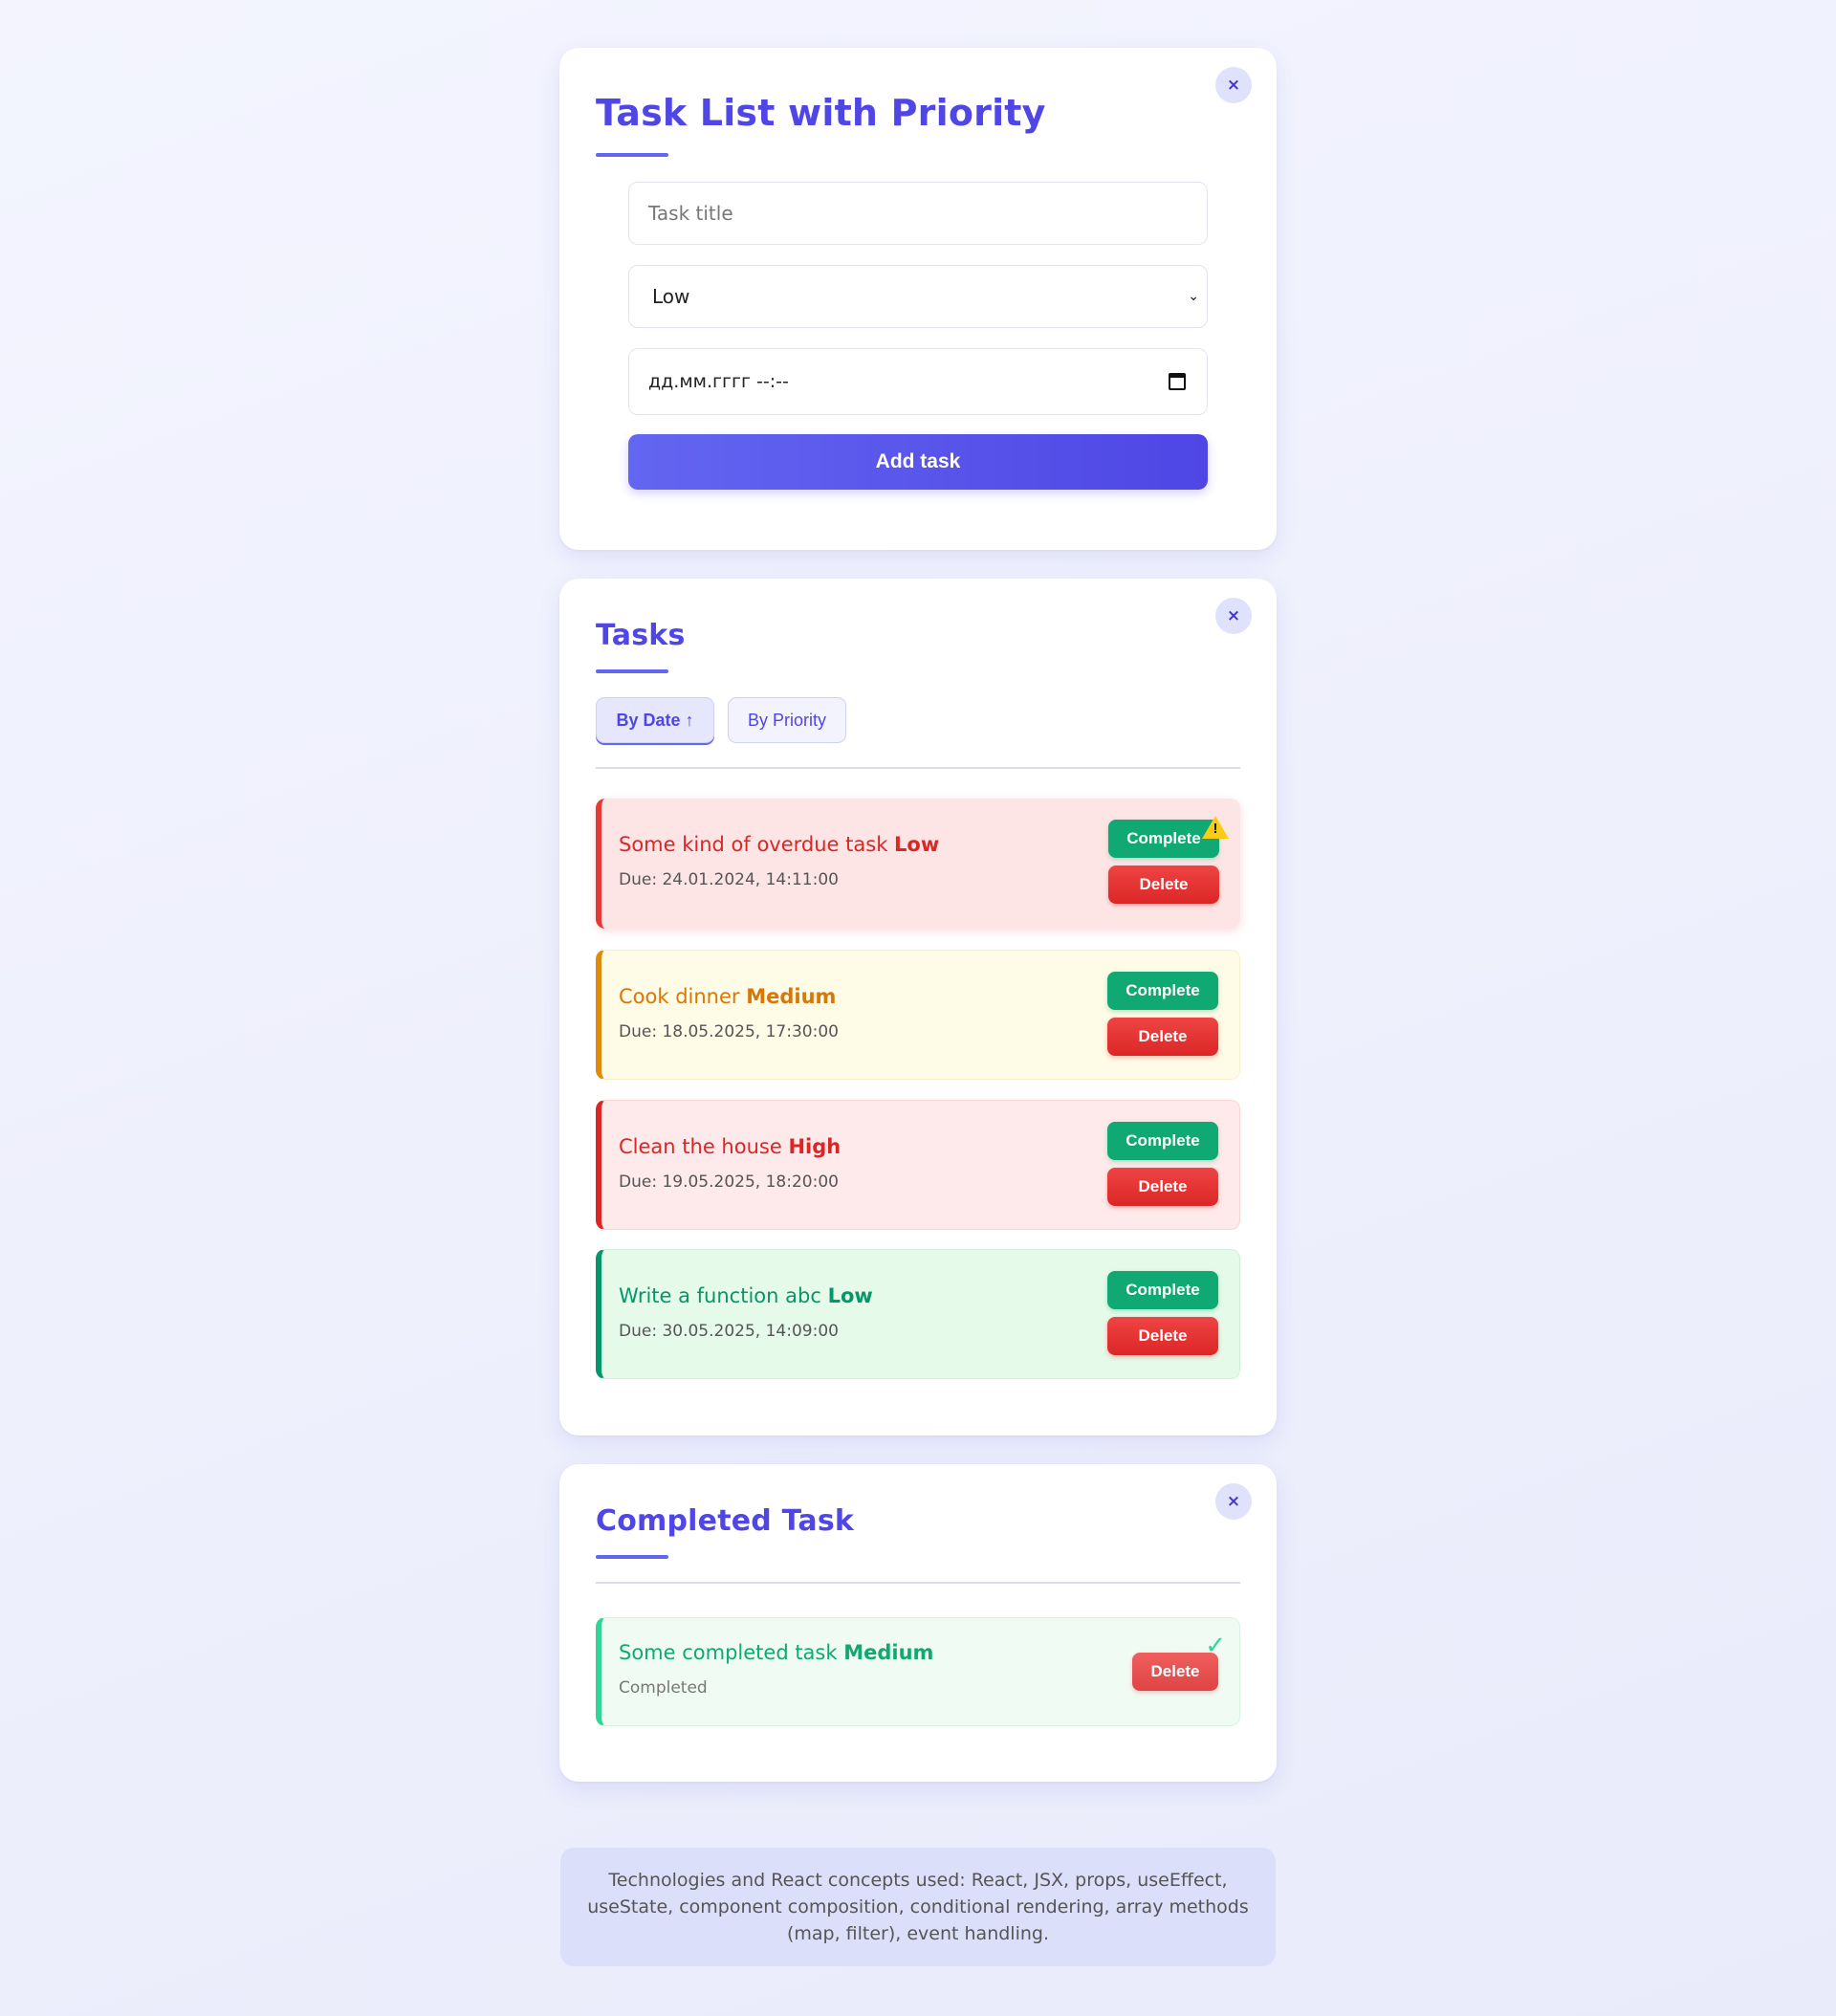 The image size is (1836, 2016). I want to click on task-name: Some completed task Medium, so click(776, 1652).